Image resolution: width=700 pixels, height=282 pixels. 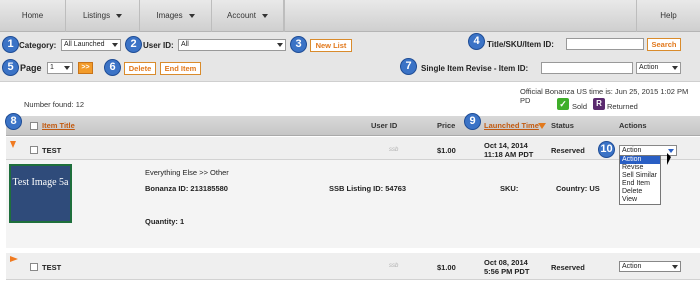 I want to click on item-thumbnail: Test Image 5a, so click(x=40, y=193).